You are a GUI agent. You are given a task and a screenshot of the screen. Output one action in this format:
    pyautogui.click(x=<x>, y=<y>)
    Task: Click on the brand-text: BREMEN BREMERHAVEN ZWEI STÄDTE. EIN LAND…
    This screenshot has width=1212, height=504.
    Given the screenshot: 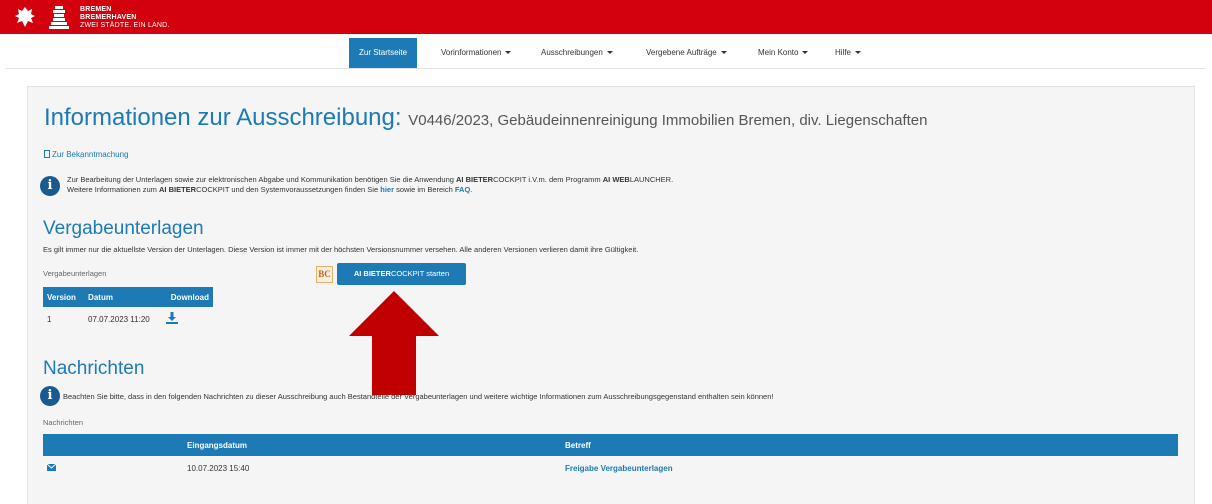 What is the action you would take?
    pyautogui.click(x=125, y=18)
    